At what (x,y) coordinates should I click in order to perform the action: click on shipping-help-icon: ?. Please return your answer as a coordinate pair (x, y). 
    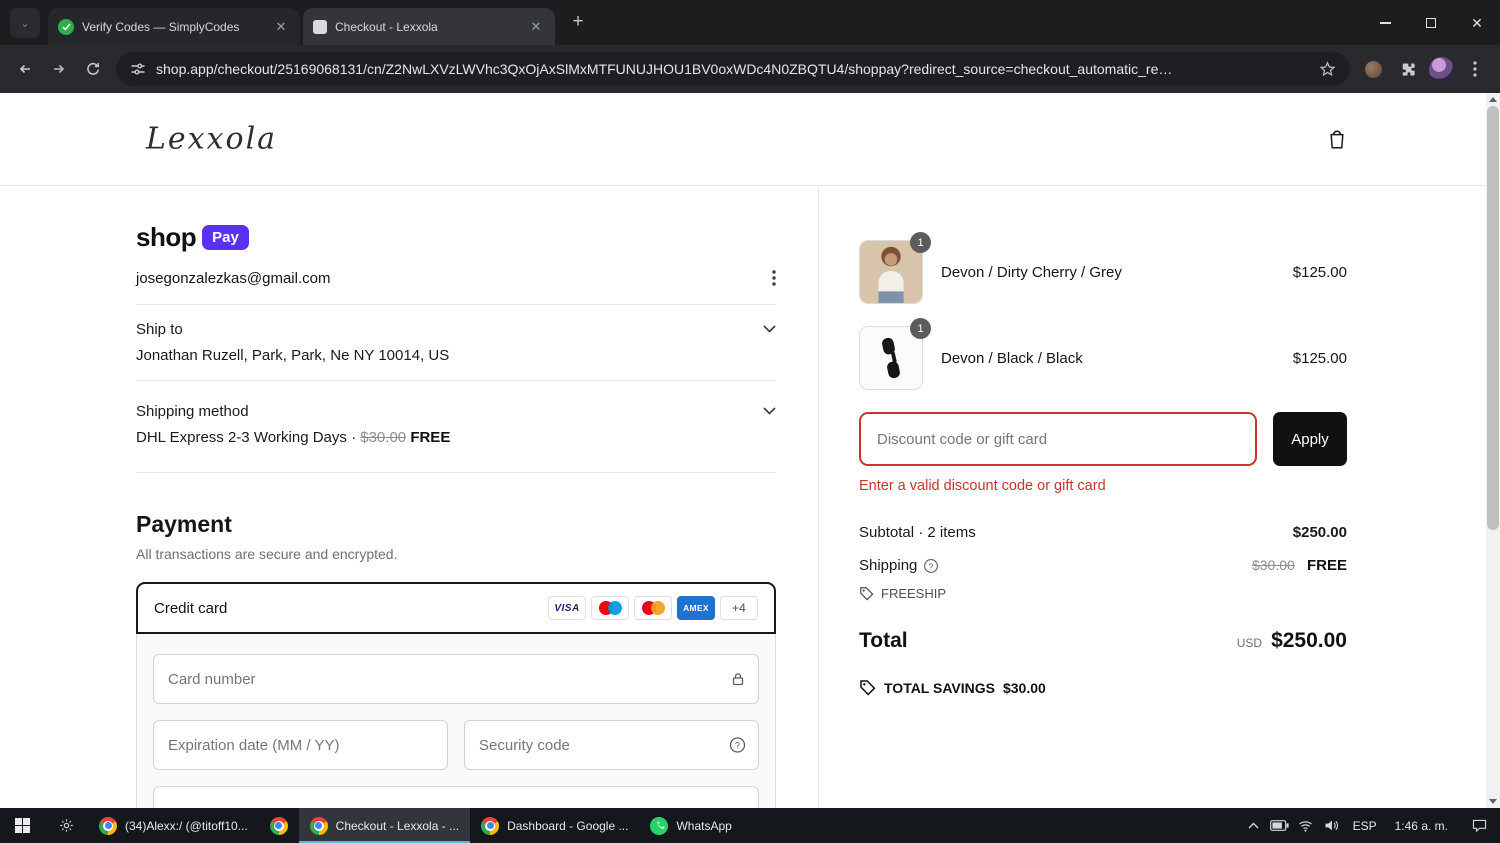
    Looking at the image, I should click on (931, 566).